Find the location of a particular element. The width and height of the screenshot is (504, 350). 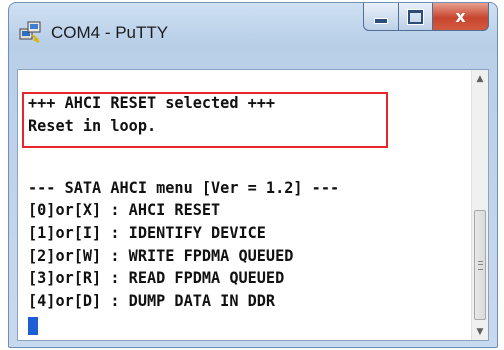

terminal-line: [4]or[D] : DUMP DATA IN DDR is located at coordinates (152, 300).